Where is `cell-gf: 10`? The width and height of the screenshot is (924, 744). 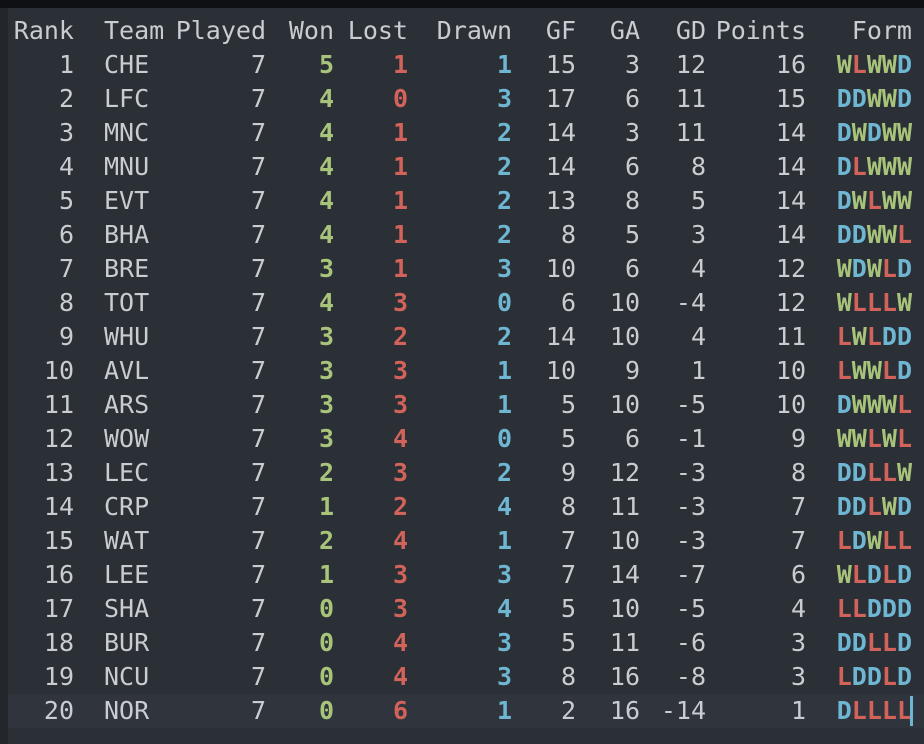 cell-gf: 10 is located at coordinates (560, 370).